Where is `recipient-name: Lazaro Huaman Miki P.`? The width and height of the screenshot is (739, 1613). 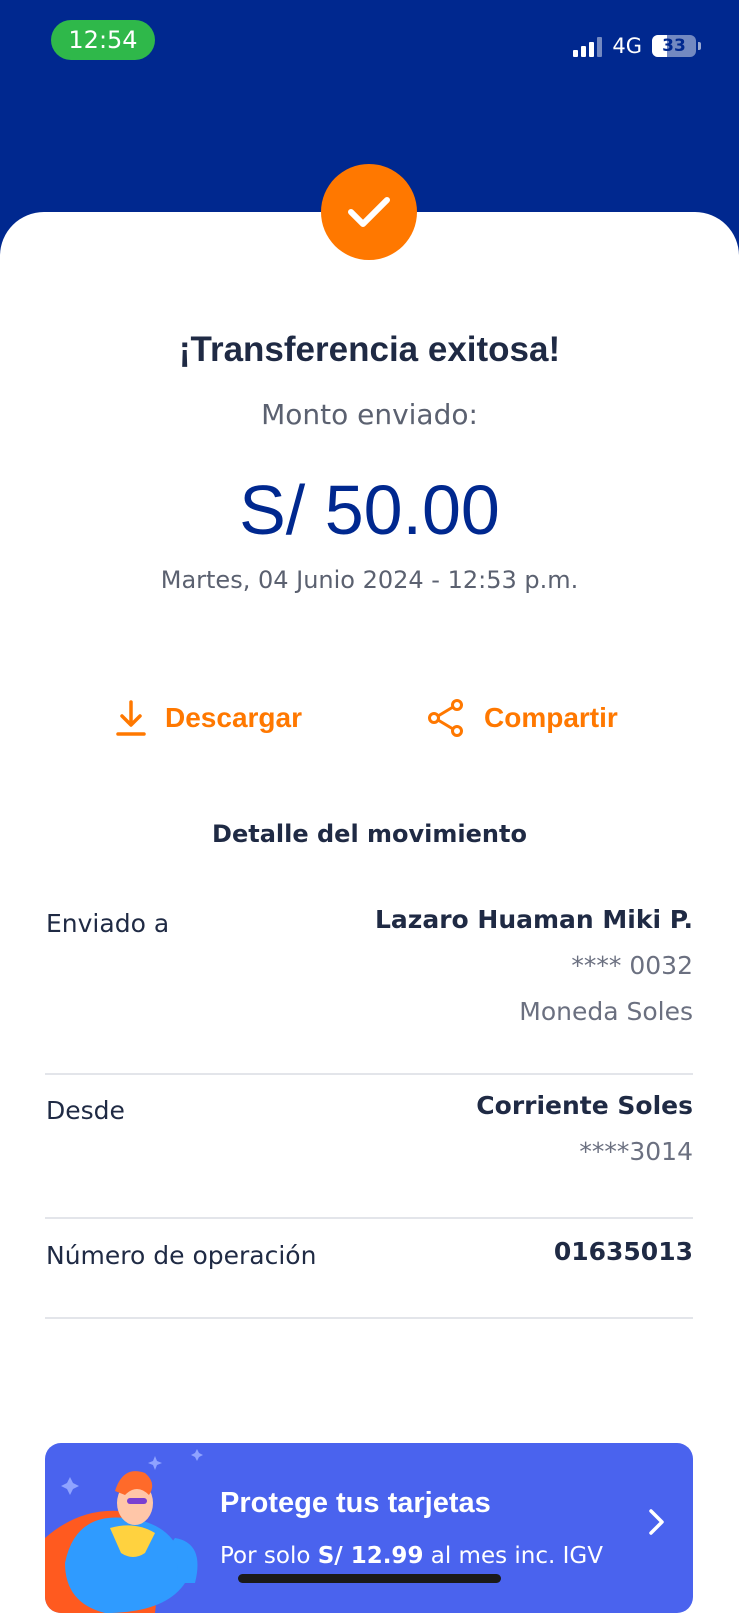
recipient-name: Lazaro Huaman Miki P. is located at coordinates (533, 919).